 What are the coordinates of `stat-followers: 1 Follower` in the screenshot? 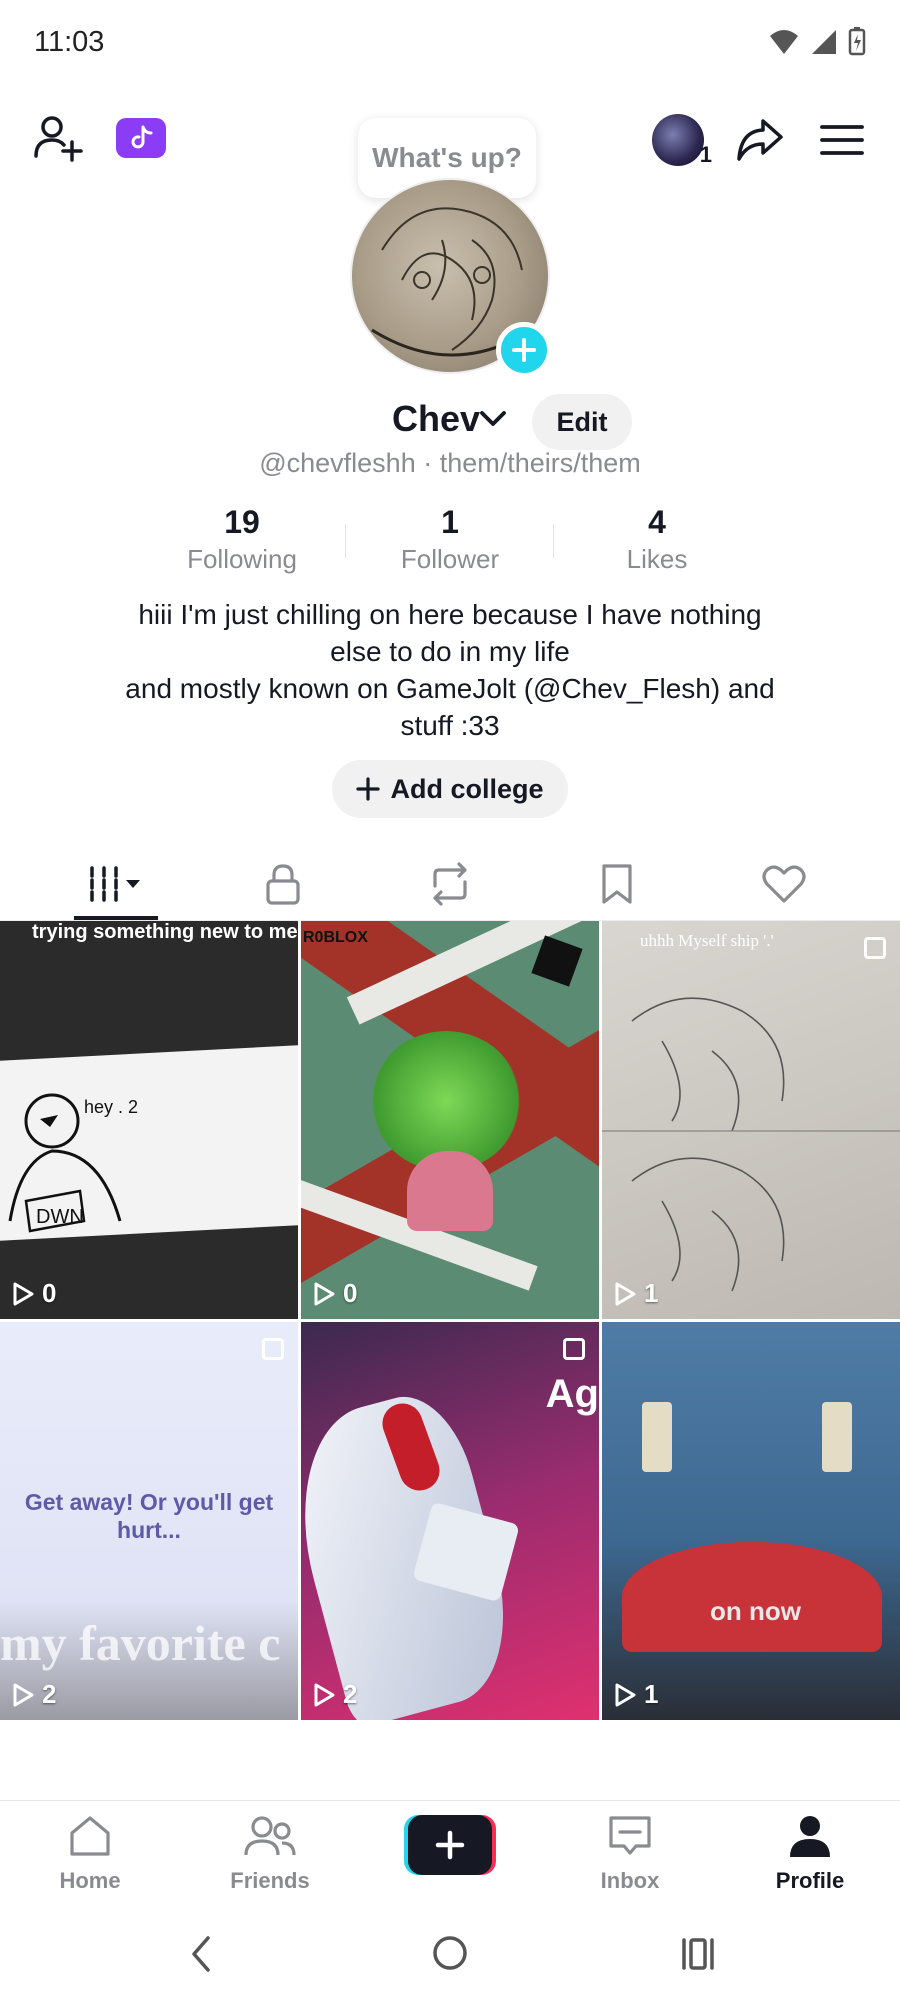 It's located at (450, 539).